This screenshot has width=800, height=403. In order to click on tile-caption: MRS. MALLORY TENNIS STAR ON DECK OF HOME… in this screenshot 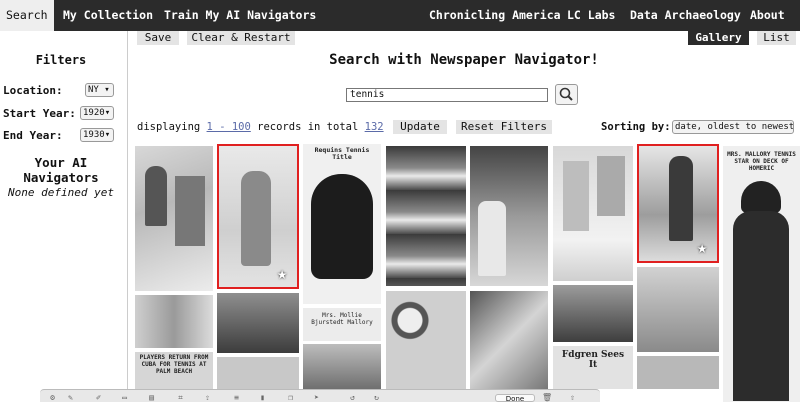, I will do `click(761, 161)`.